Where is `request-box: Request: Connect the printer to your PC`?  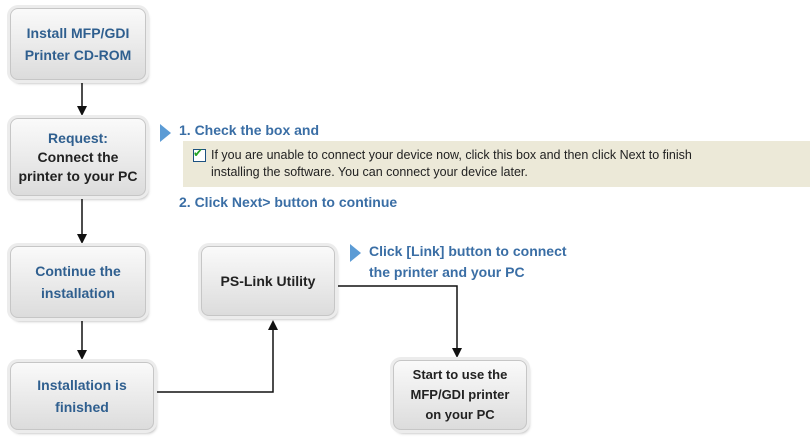 request-box: Request: Connect the printer to your PC is located at coordinates (78, 157).